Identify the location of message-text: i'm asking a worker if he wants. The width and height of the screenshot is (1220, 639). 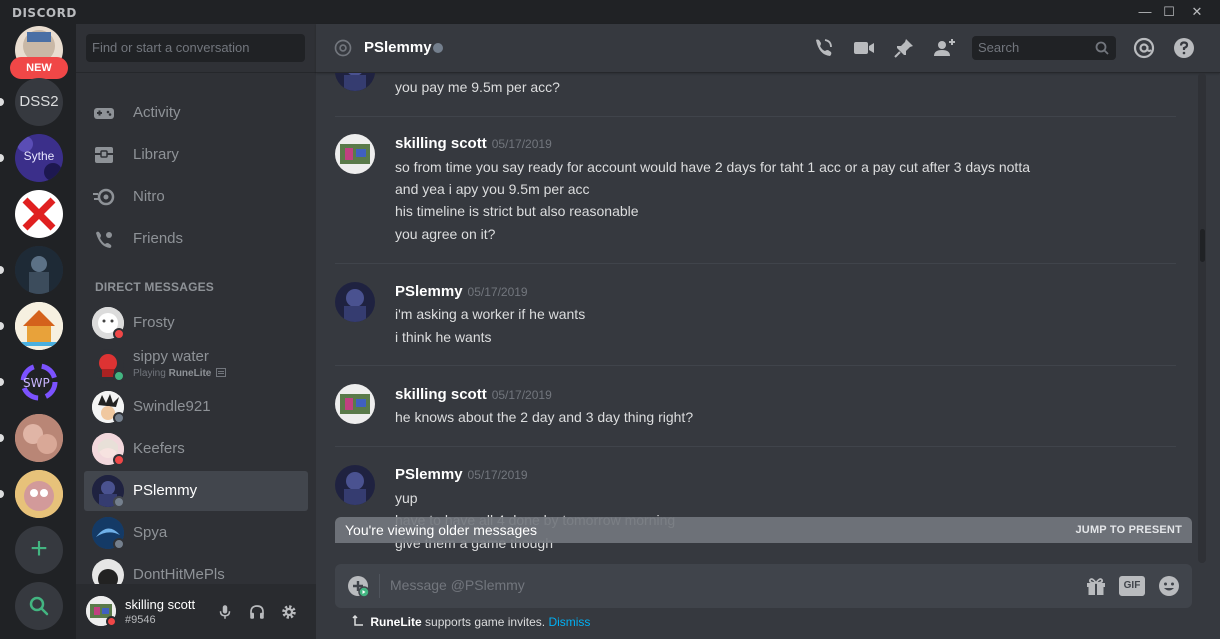
(490, 314).